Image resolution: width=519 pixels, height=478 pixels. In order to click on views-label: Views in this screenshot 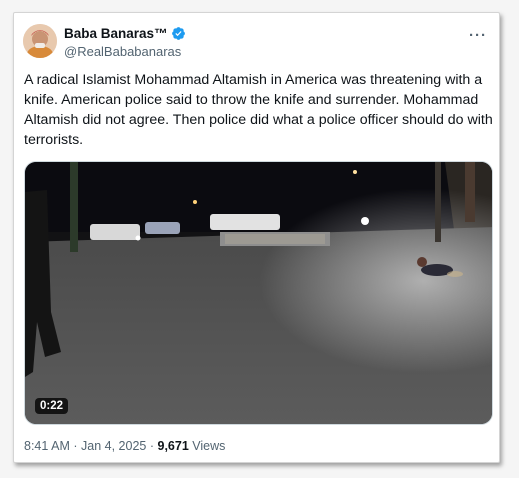, I will do `click(209, 446)`.